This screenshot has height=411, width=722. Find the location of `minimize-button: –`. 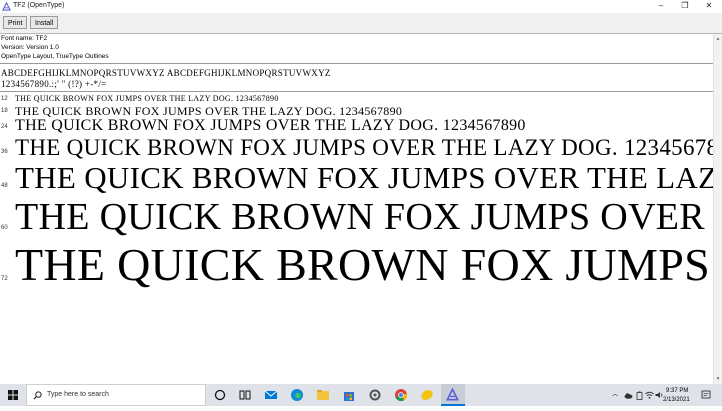

minimize-button: – is located at coordinates (661, 6).